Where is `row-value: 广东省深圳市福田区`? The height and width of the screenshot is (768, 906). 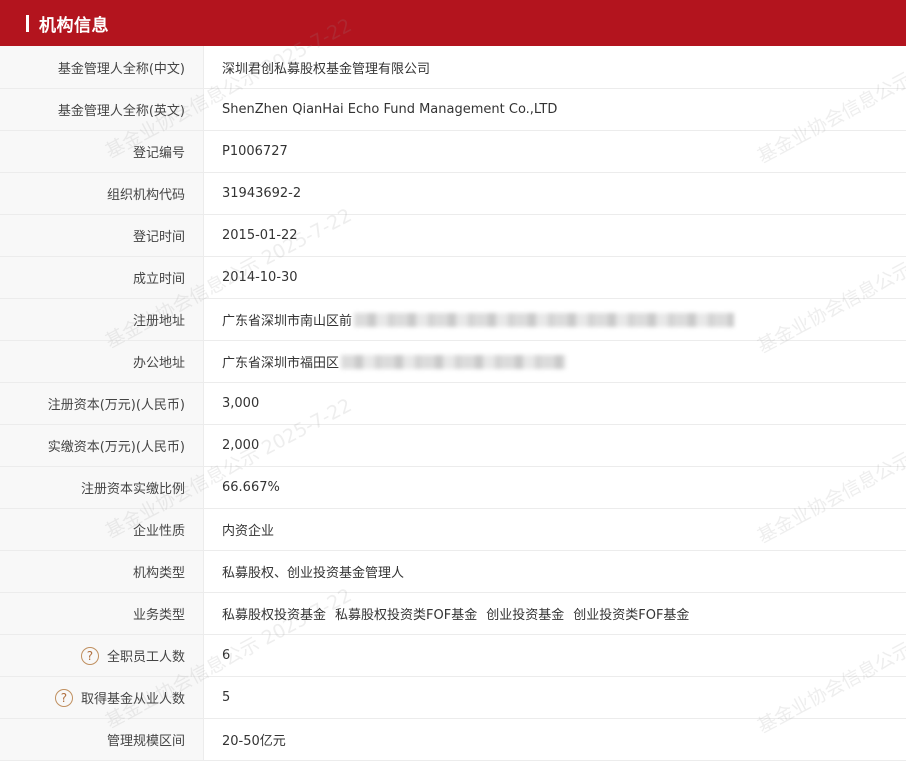 row-value: 广东省深圳市福田区 is located at coordinates (555, 361).